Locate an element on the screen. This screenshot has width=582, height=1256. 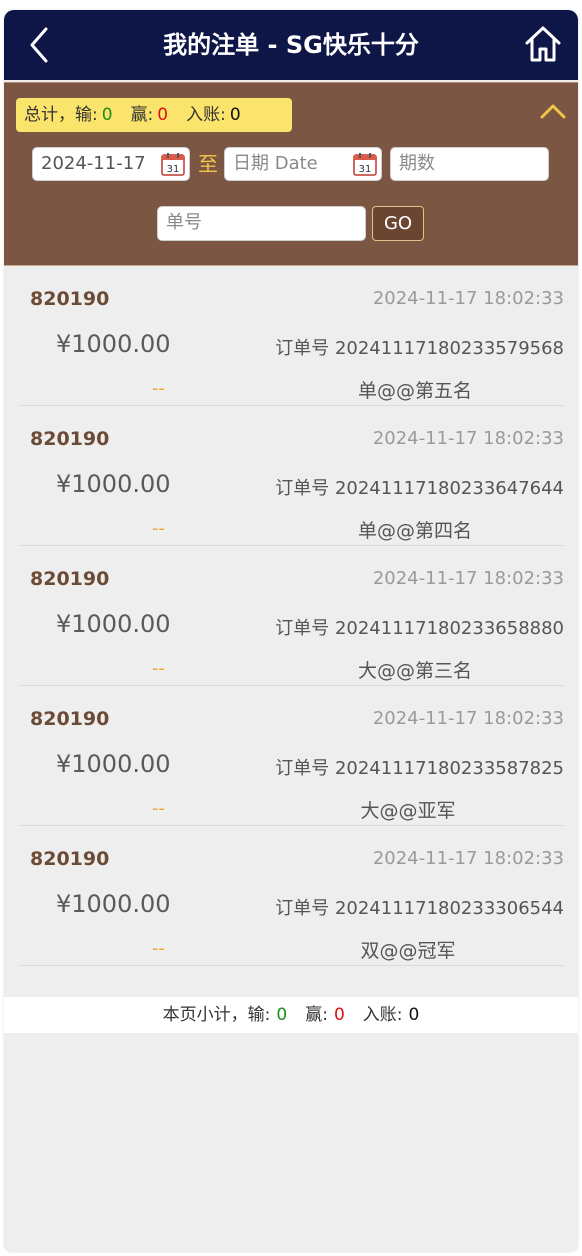
chevron-up-icon is located at coordinates (553, 111).